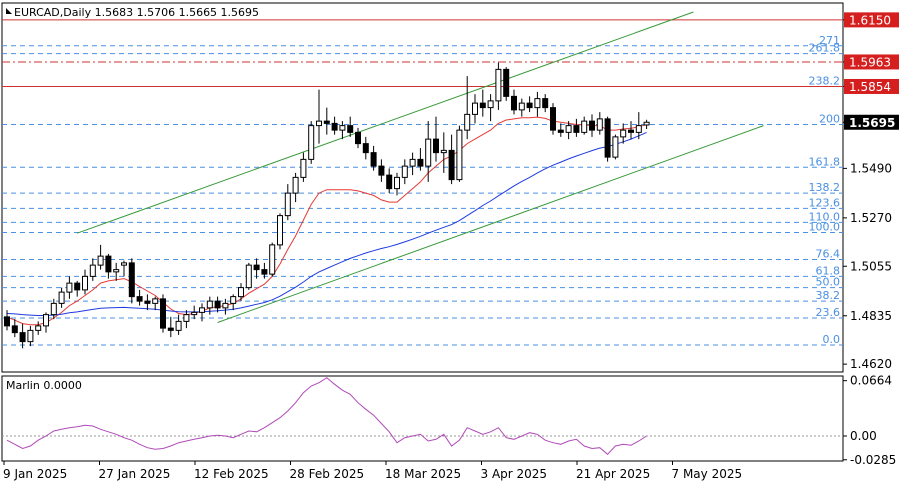 The width and height of the screenshot is (900, 491). What do you see at coordinates (871, 364) in the screenshot?
I see `y-tick-label: 1.4620` at bounding box center [871, 364].